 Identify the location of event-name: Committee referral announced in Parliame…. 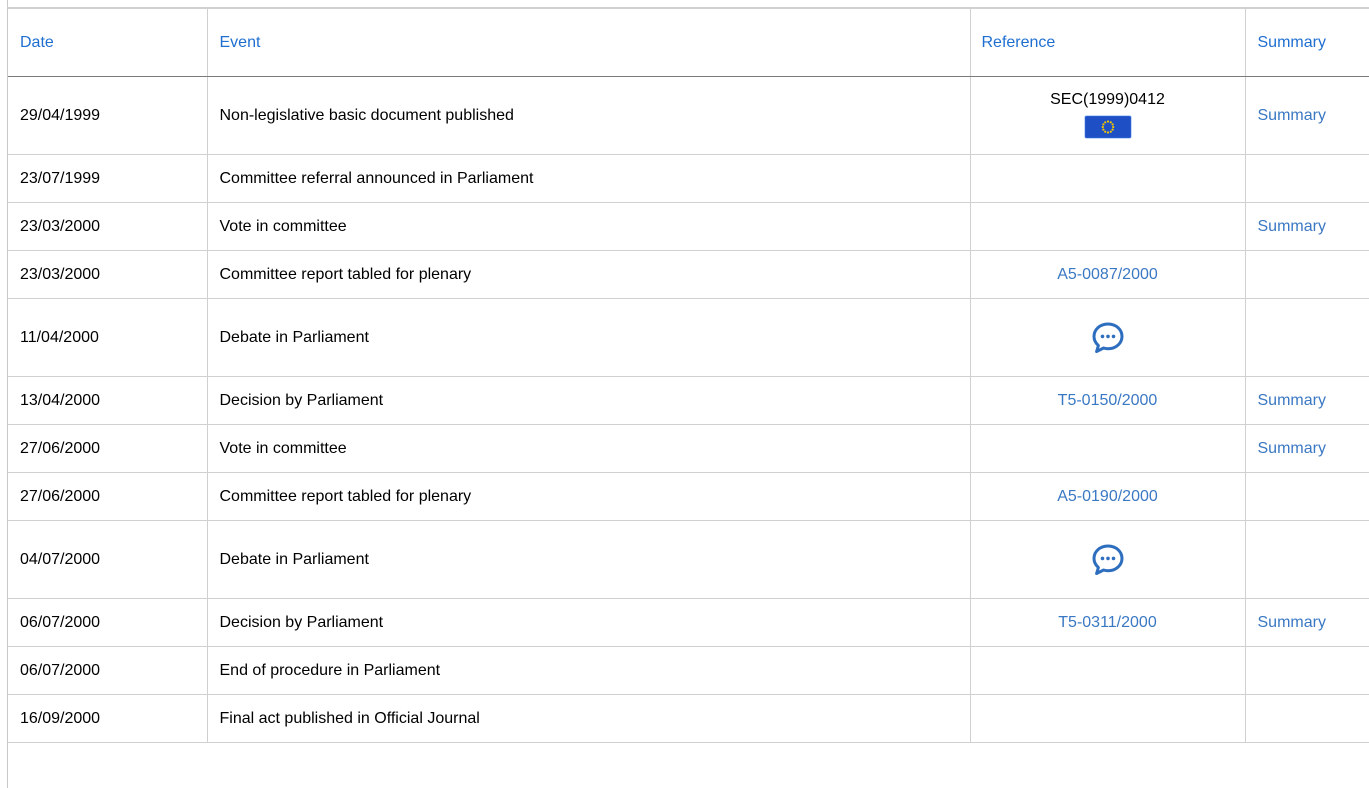
(588, 178).